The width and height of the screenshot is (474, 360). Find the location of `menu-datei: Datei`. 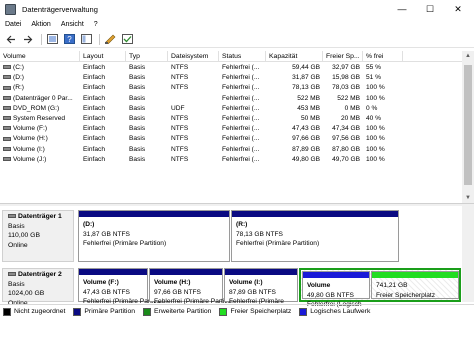

menu-datei: Datei is located at coordinates (13, 24).